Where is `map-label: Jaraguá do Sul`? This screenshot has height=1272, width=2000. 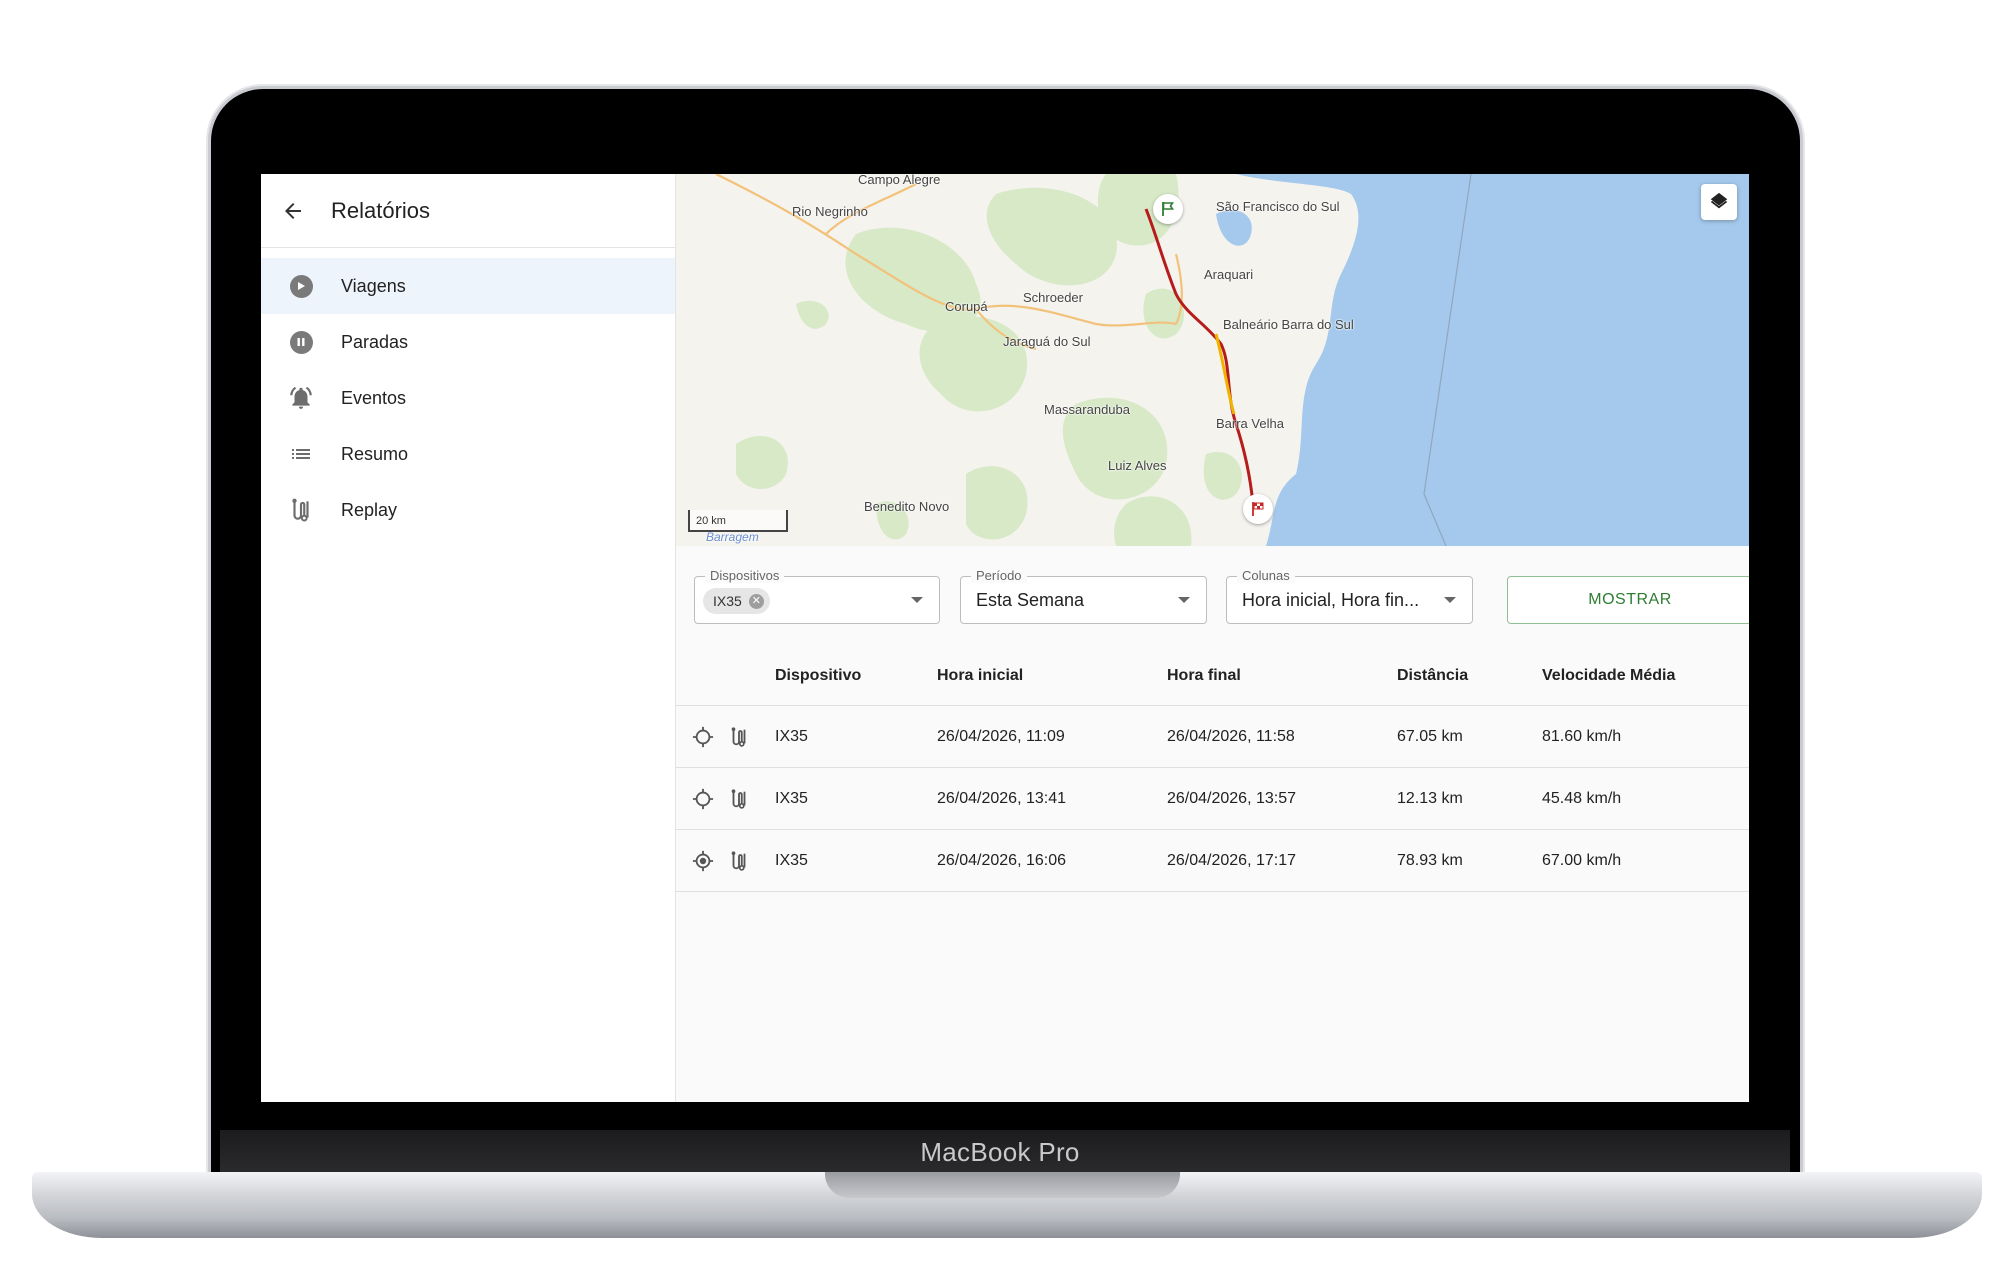 map-label: Jaraguá do Sul is located at coordinates (1047, 341).